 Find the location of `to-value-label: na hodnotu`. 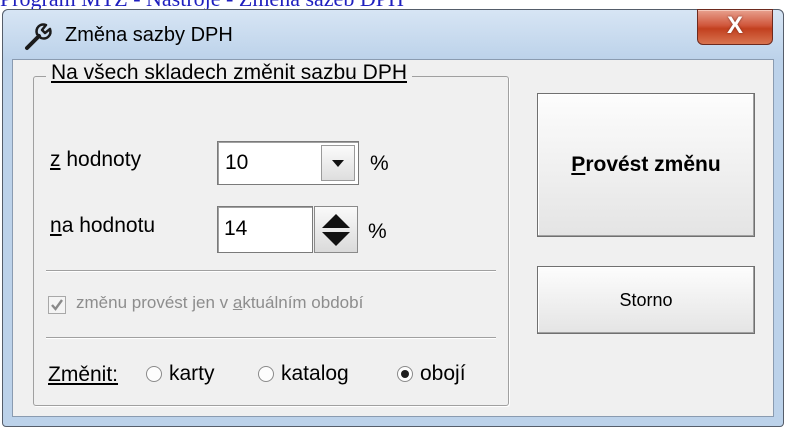

to-value-label: na hodnotu is located at coordinates (102, 226).